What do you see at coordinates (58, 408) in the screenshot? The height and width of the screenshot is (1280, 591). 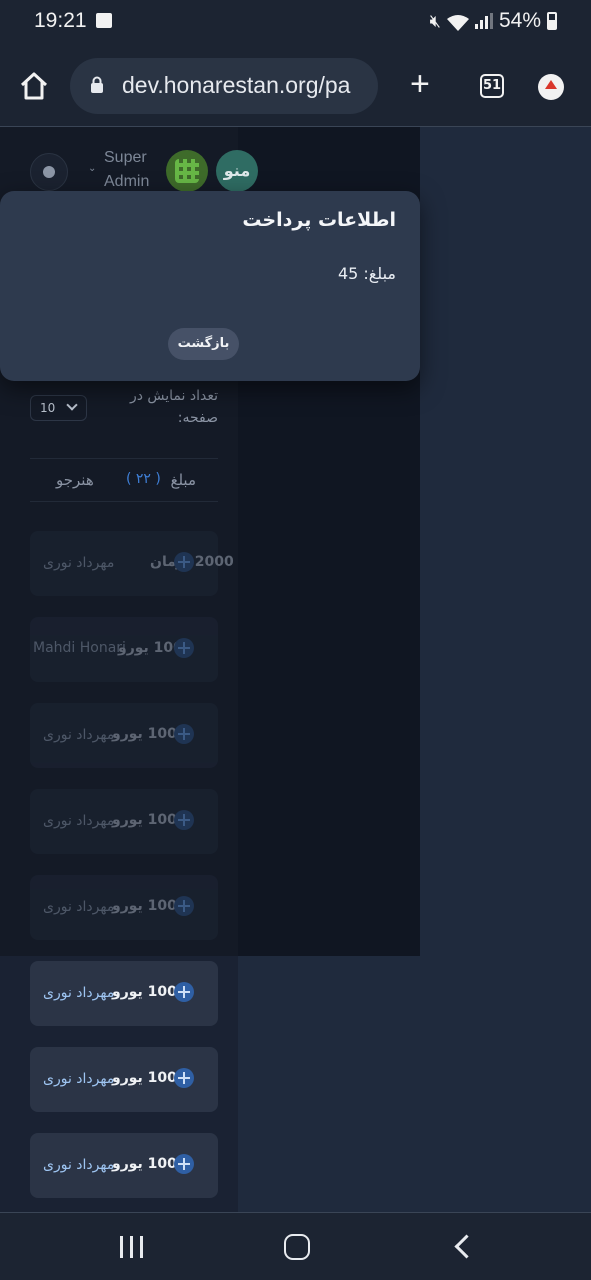 I see `per-page-select: 10` at bounding box center [58, 408].